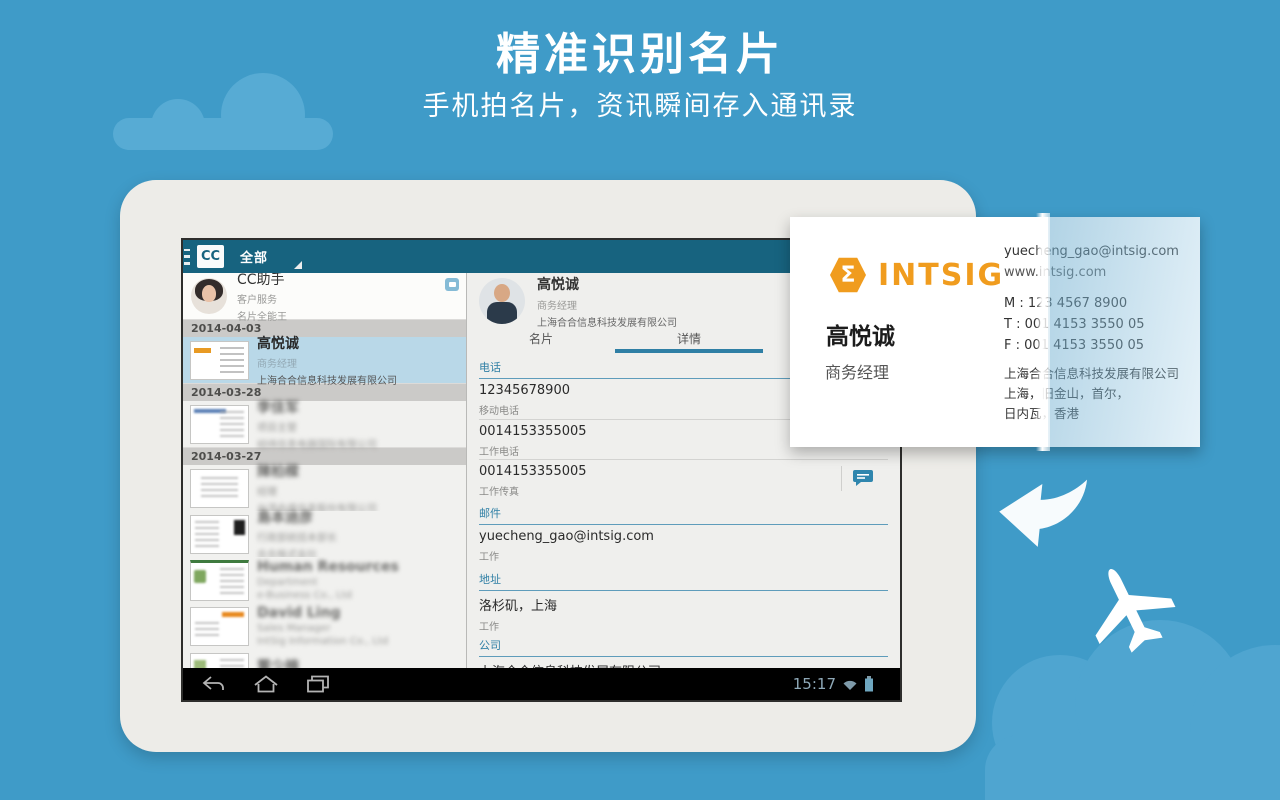 Image resolution: width=1280 pixels, height=800 pixels. I want to click on assistant-line1: 客户服务, so click(257, 300).